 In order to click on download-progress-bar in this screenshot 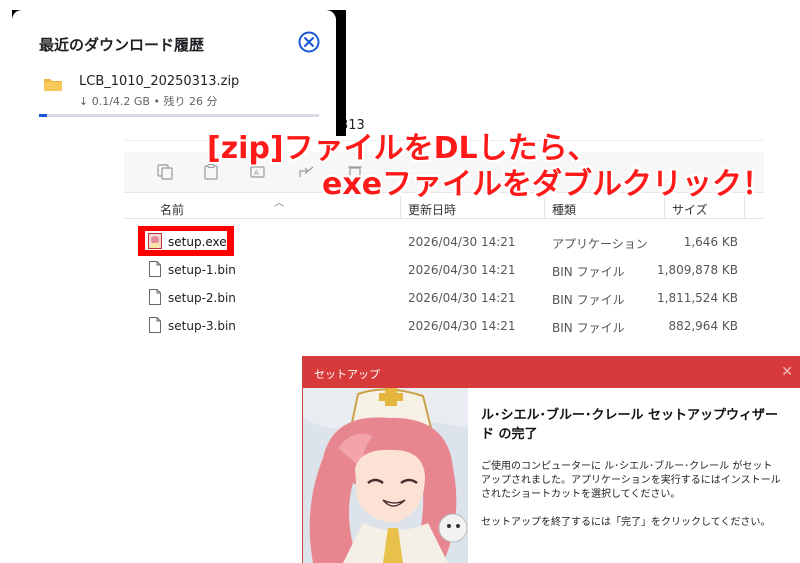, I will do `click(179, 115)`.